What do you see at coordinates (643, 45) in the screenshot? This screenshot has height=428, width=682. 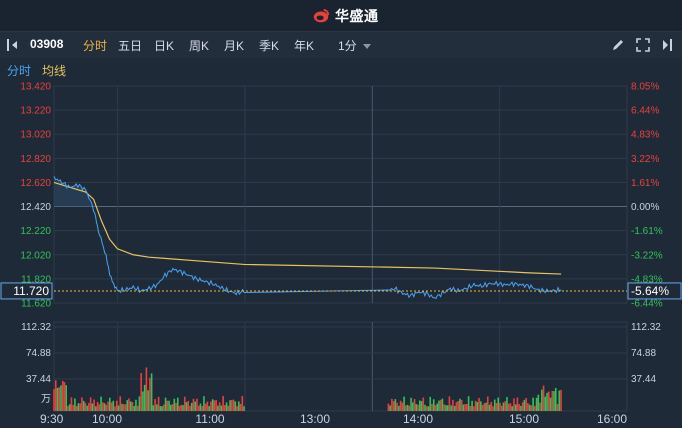 I see `fullscreen-icon` at bounding box center [643, 45].